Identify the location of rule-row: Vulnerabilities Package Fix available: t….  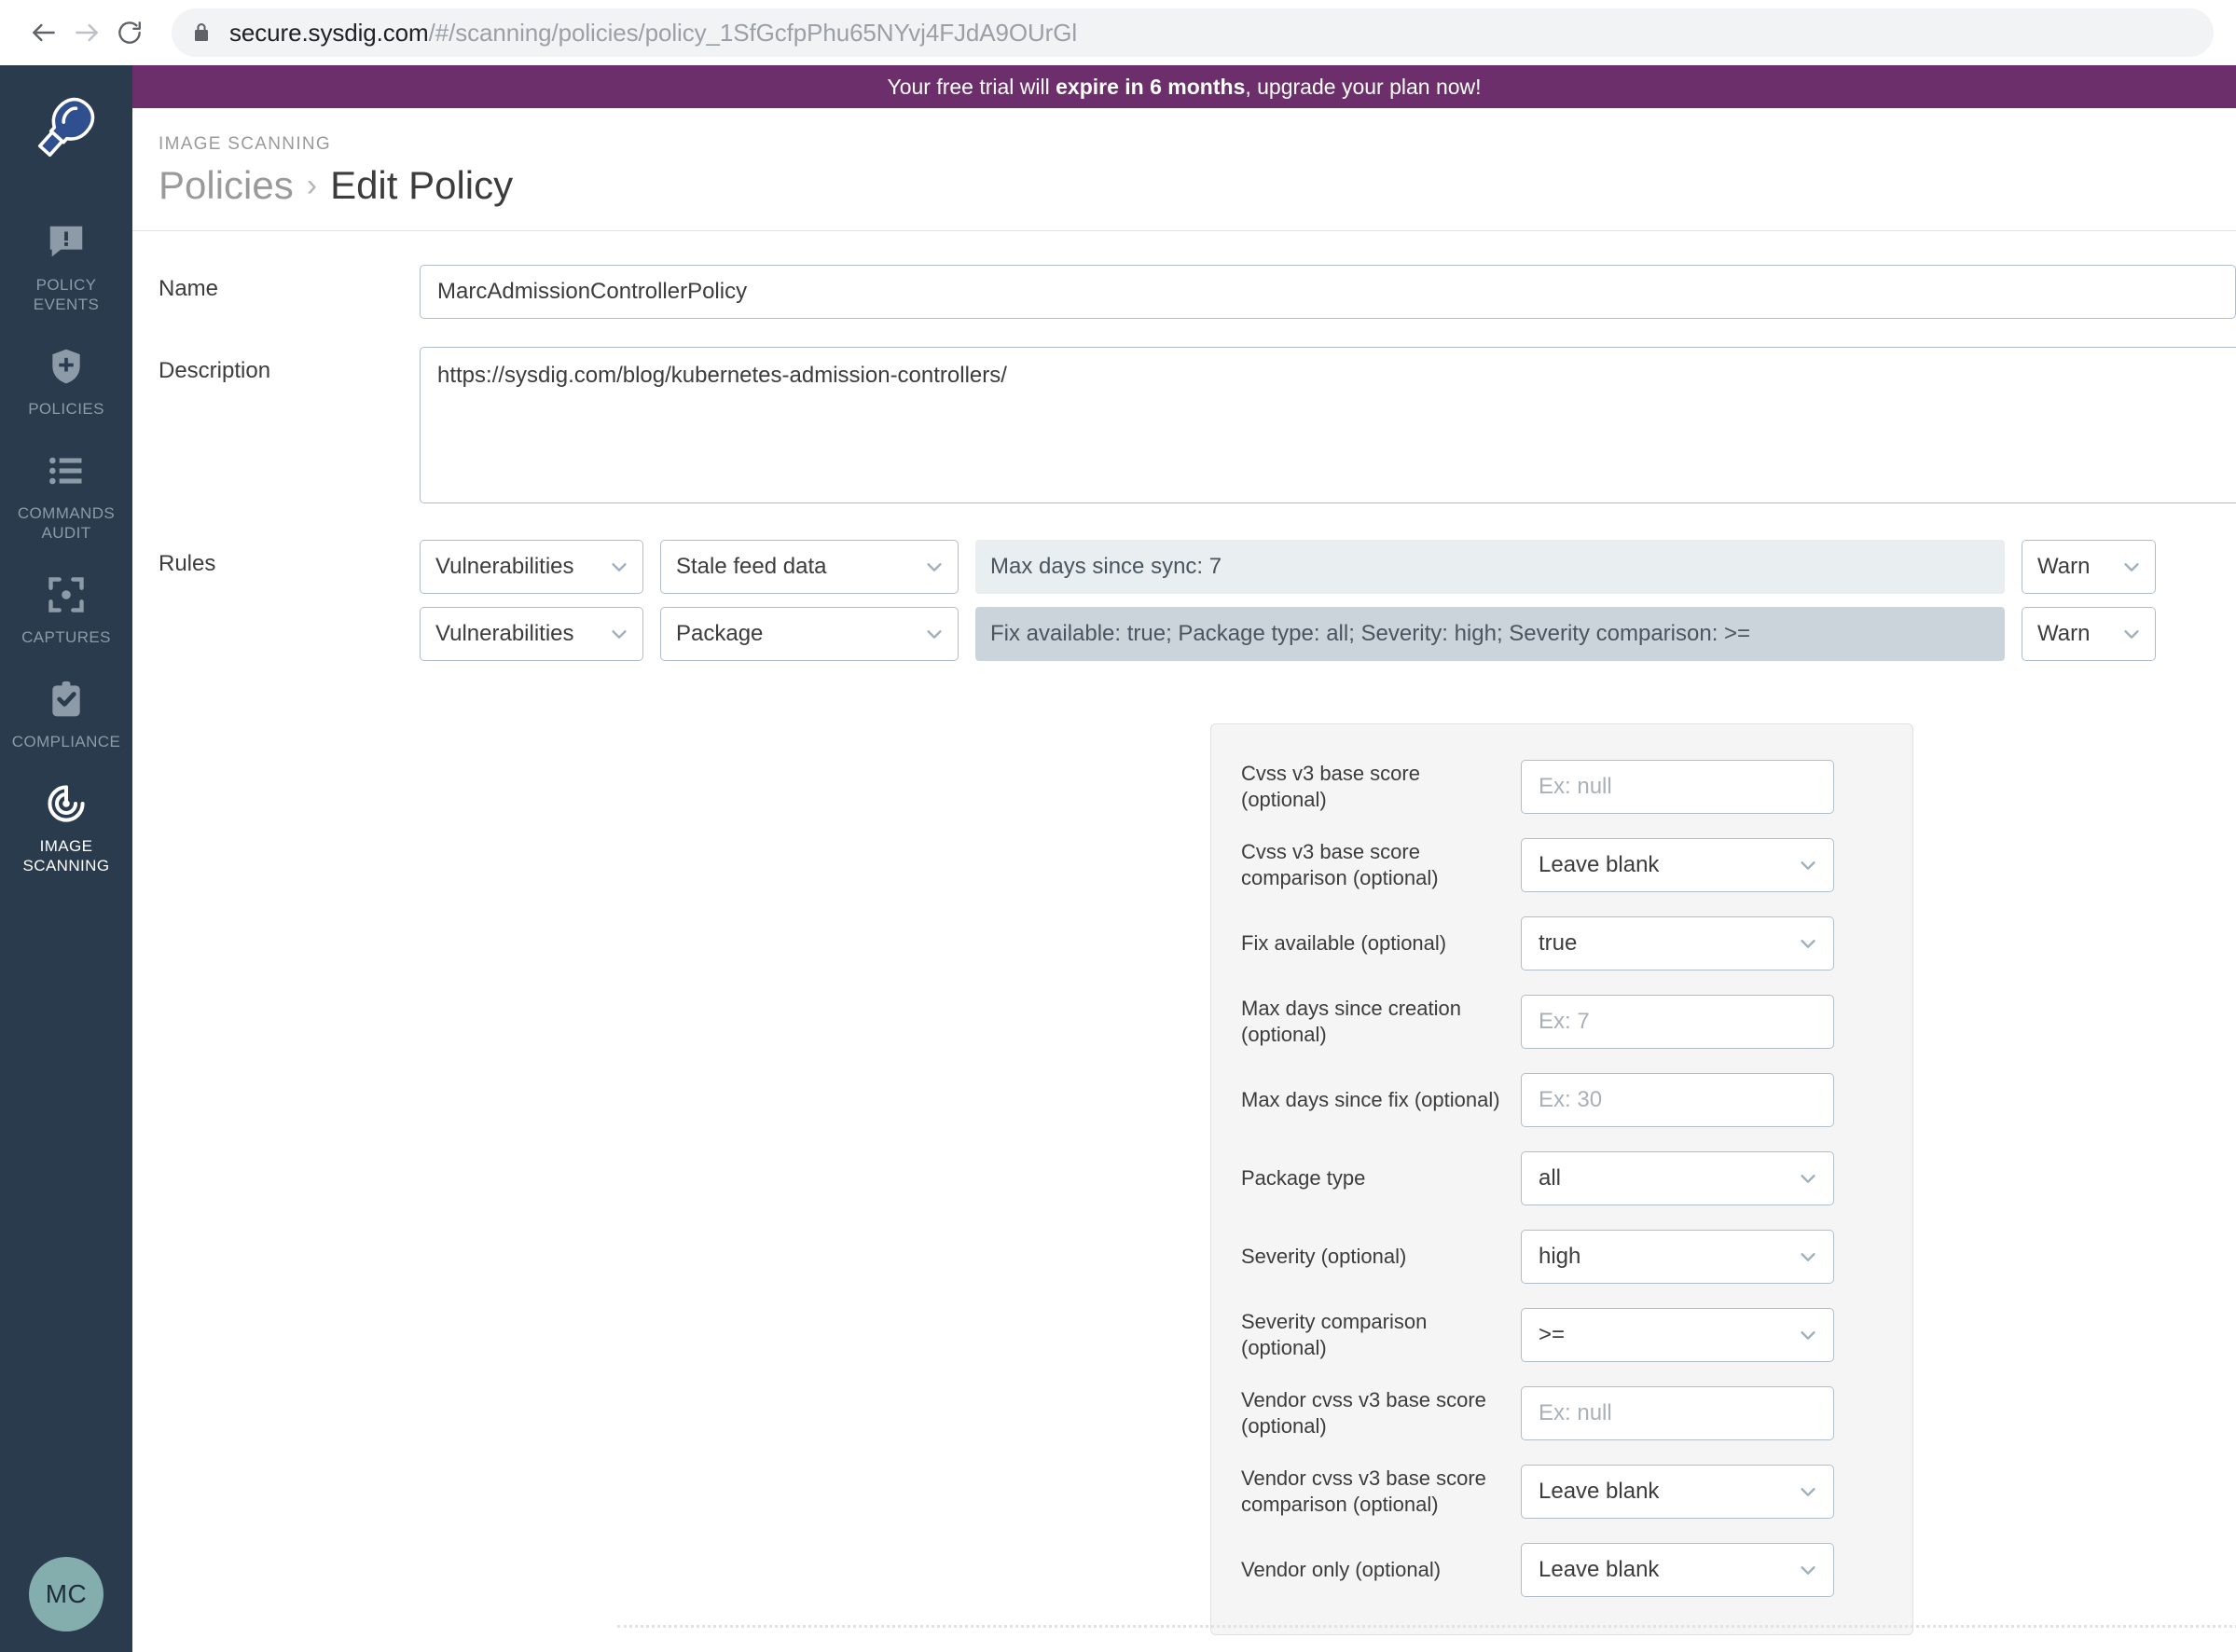
(1288, 634).